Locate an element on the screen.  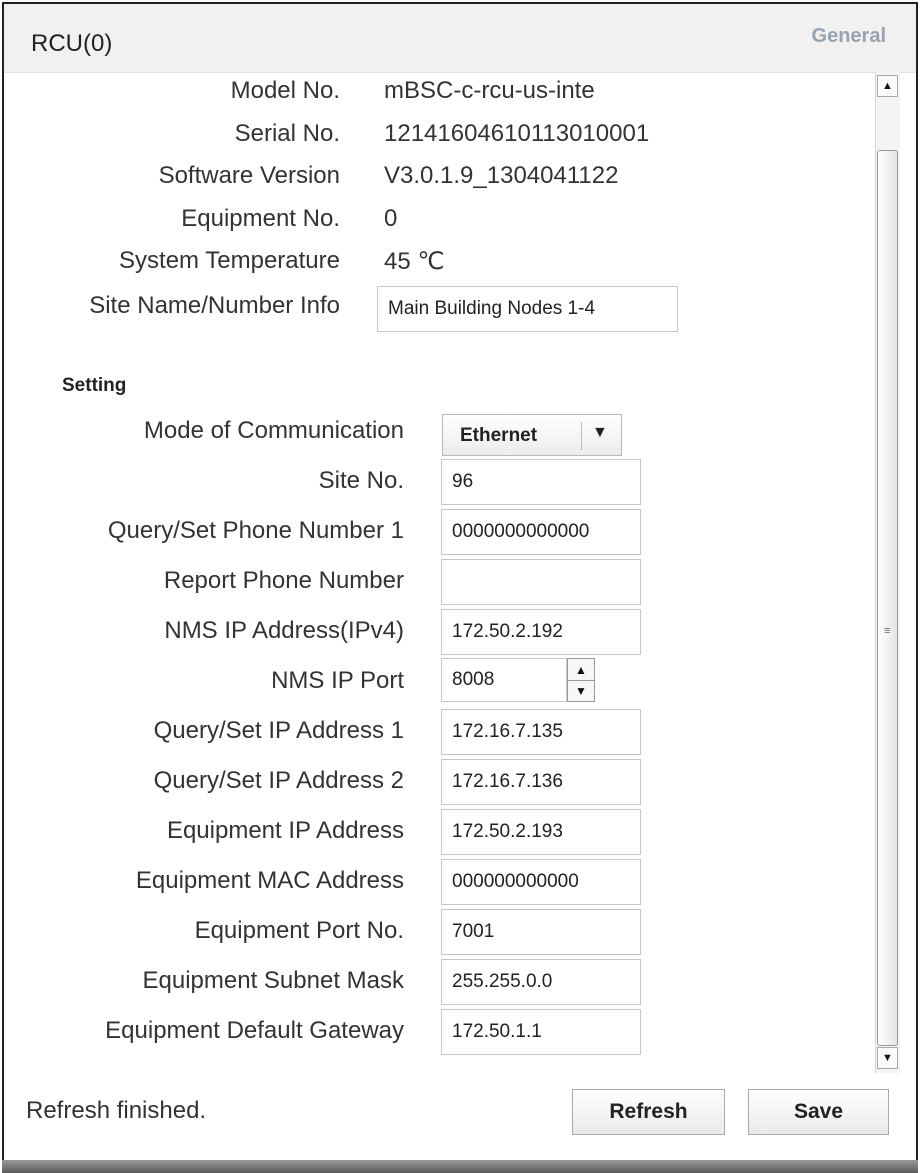
nms-port-input: 8008 is located at coordinates (504, 680).